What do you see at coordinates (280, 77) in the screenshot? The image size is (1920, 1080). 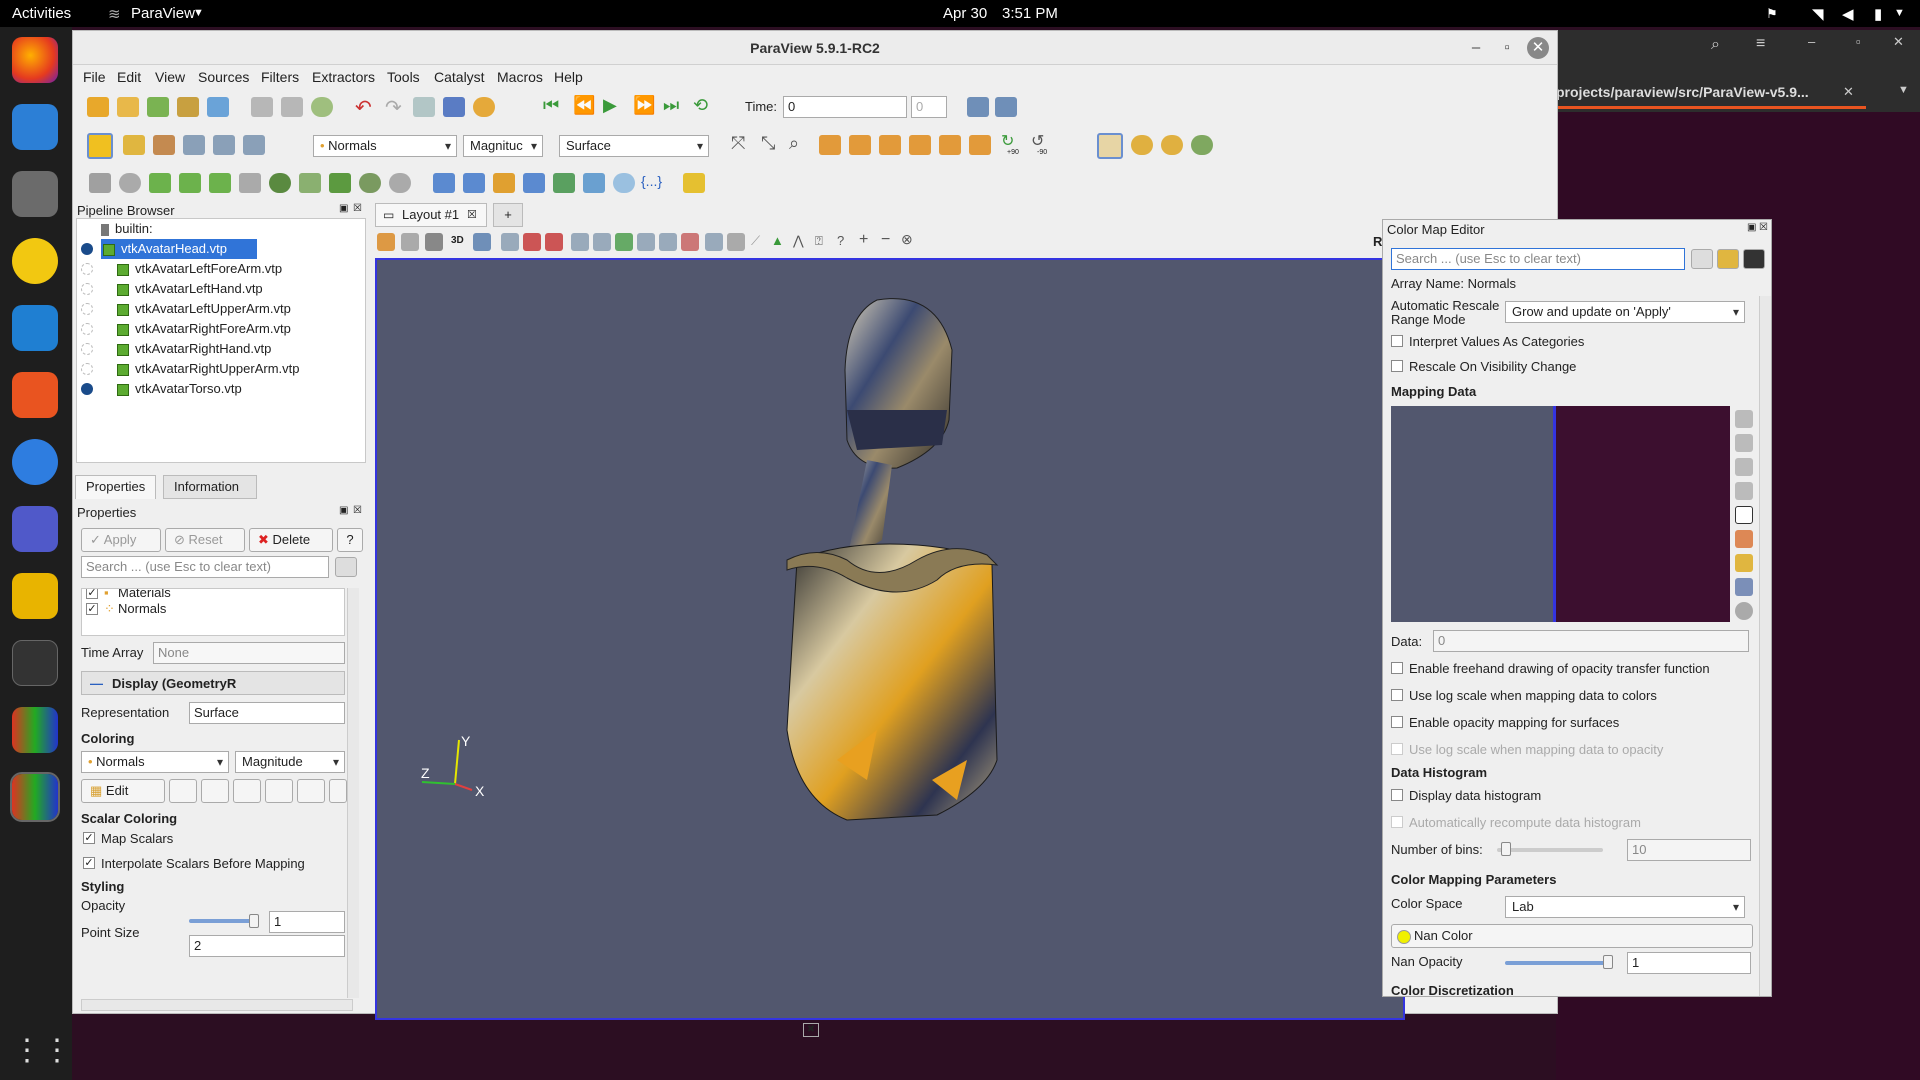 I see `menu-filters: Filters` at bounding box center [280, 77].